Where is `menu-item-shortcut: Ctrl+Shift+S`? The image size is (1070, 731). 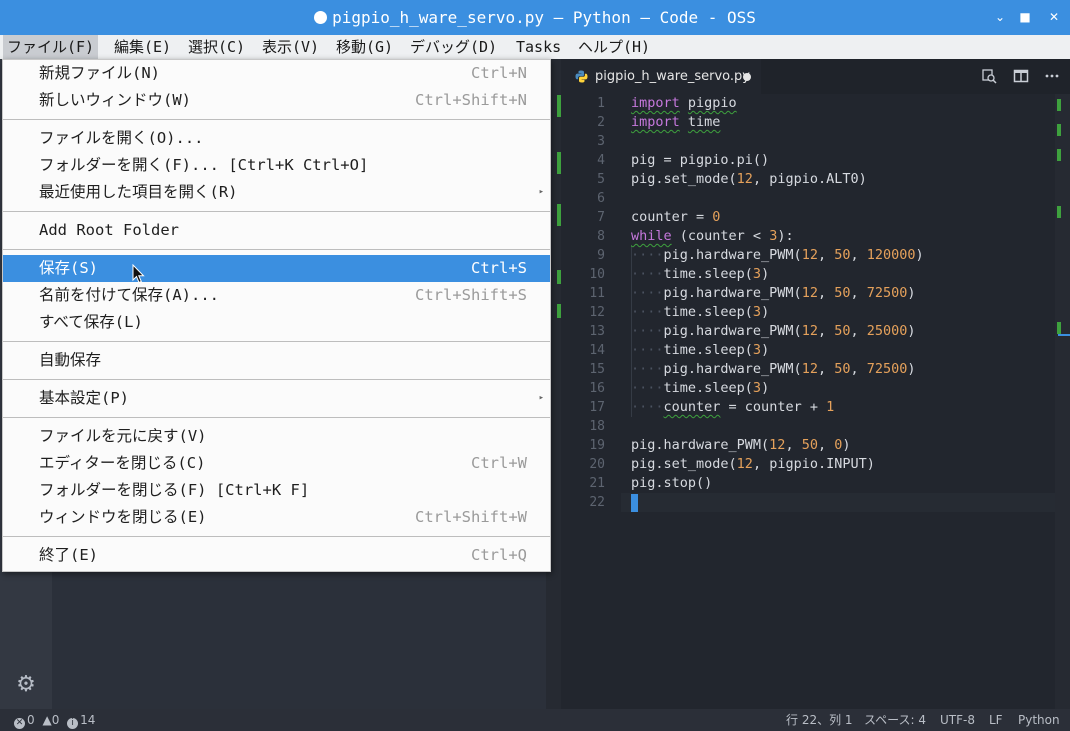 menu-item-shortcut: Ctrl+Shift+S is located at coordinates (471, 295).